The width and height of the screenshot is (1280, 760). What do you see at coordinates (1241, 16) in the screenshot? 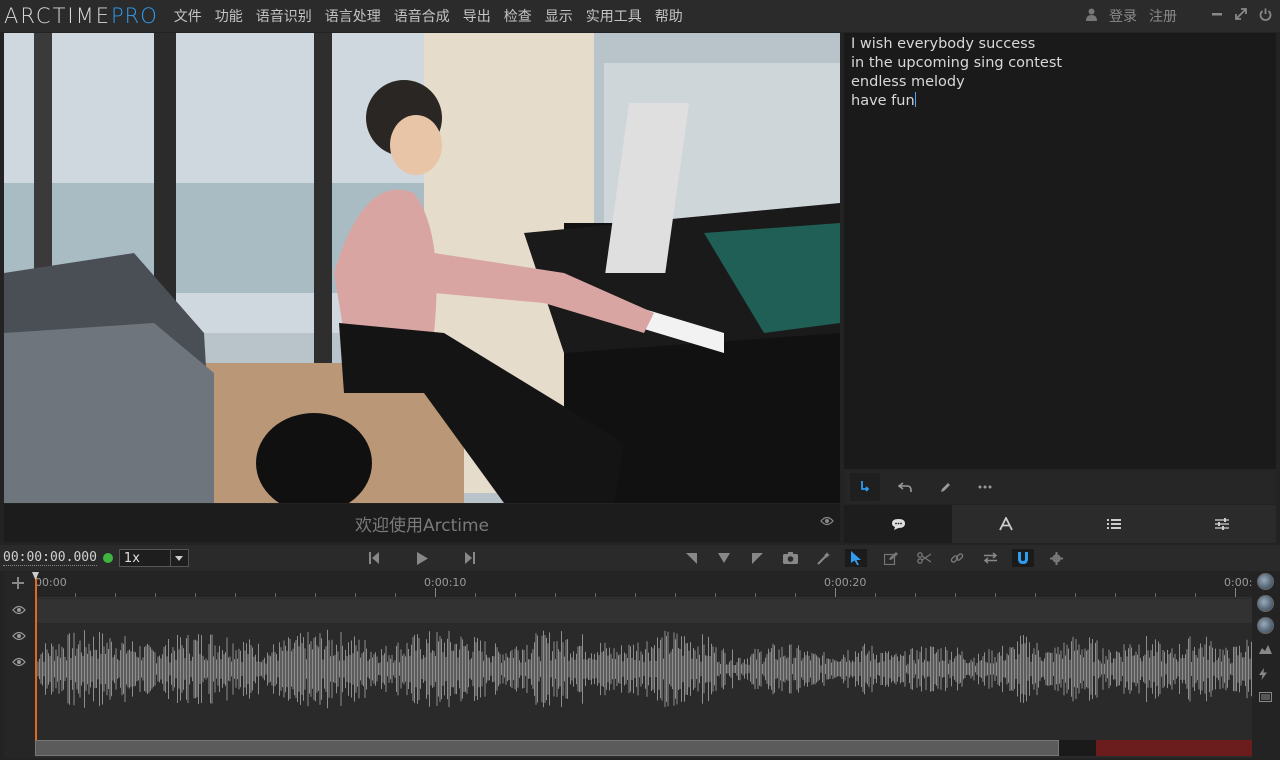
I see `maximize-icon` at bounding box center [1241, 16].